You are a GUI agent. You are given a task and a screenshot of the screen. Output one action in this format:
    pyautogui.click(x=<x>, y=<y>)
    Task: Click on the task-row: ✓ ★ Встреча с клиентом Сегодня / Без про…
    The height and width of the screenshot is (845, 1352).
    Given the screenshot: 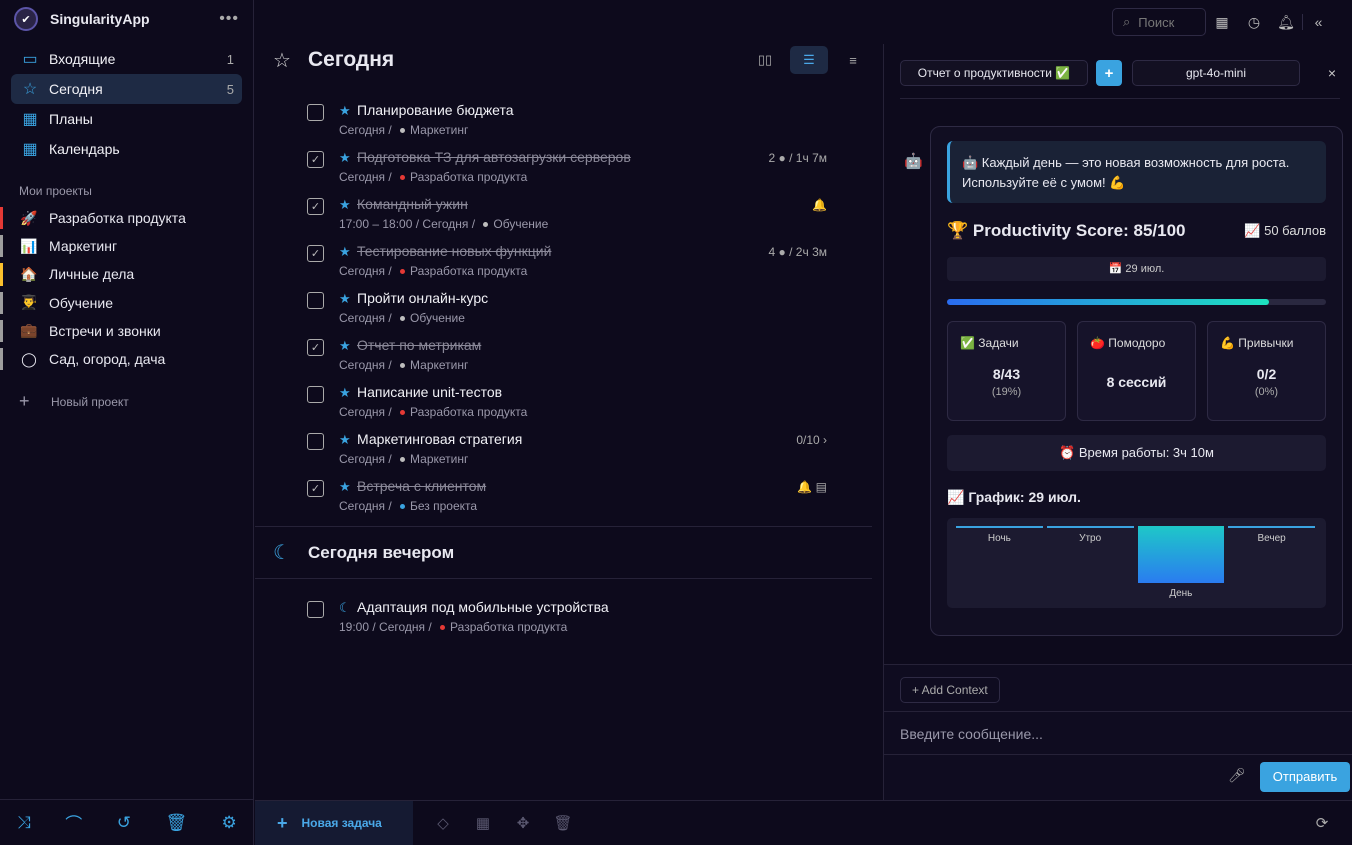 What is the action you would take?
    pyautogui.click(x=567, y=495)
    